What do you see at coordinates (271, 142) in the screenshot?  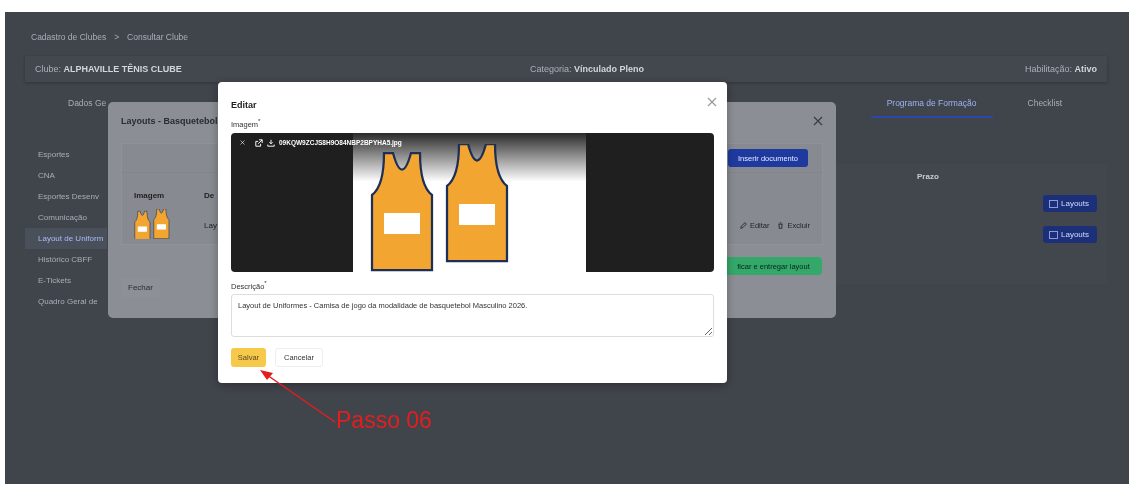 I see `download-icon` at bounding box center [271, 142].